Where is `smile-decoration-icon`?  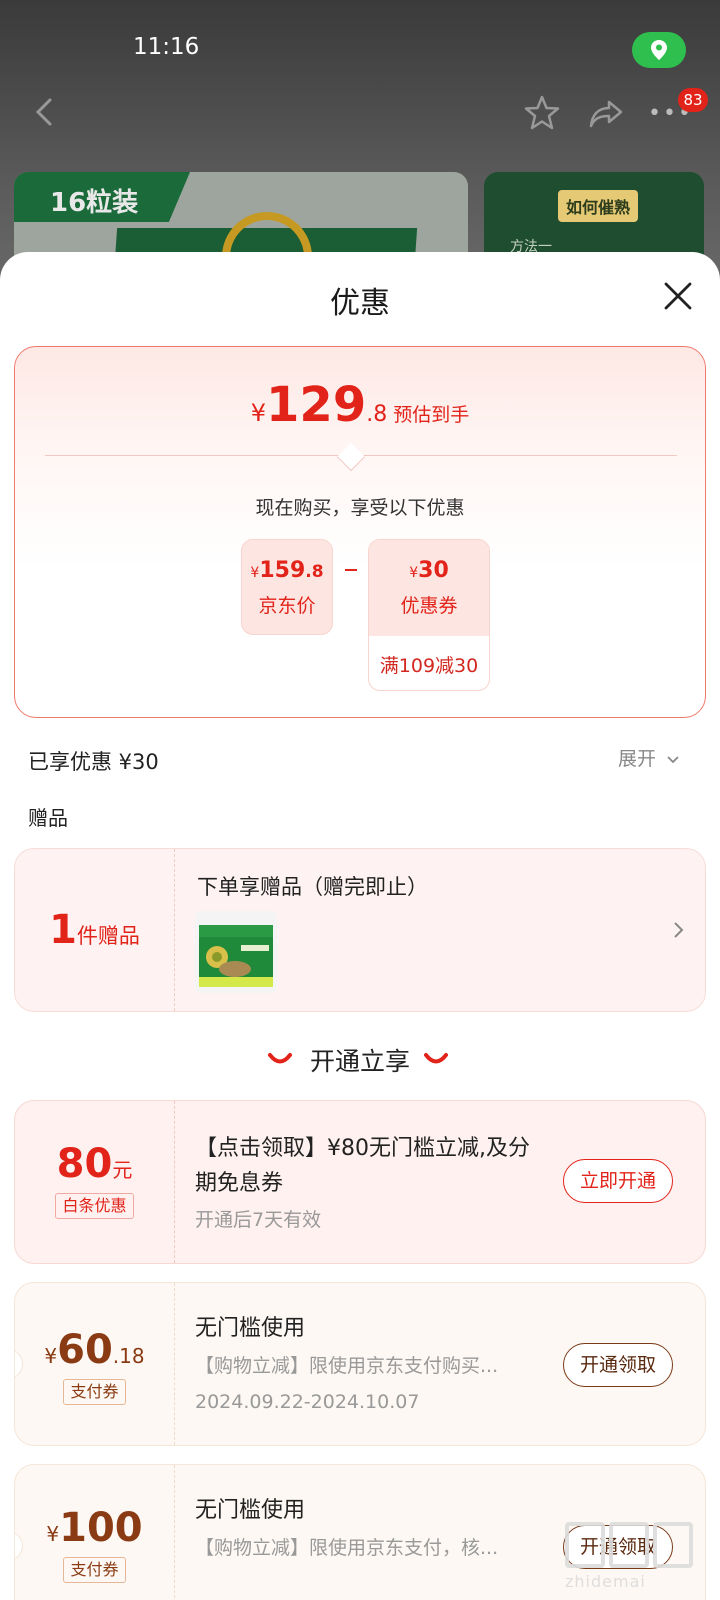
smile-decoration-icon is located at coordinates (436, 1058).